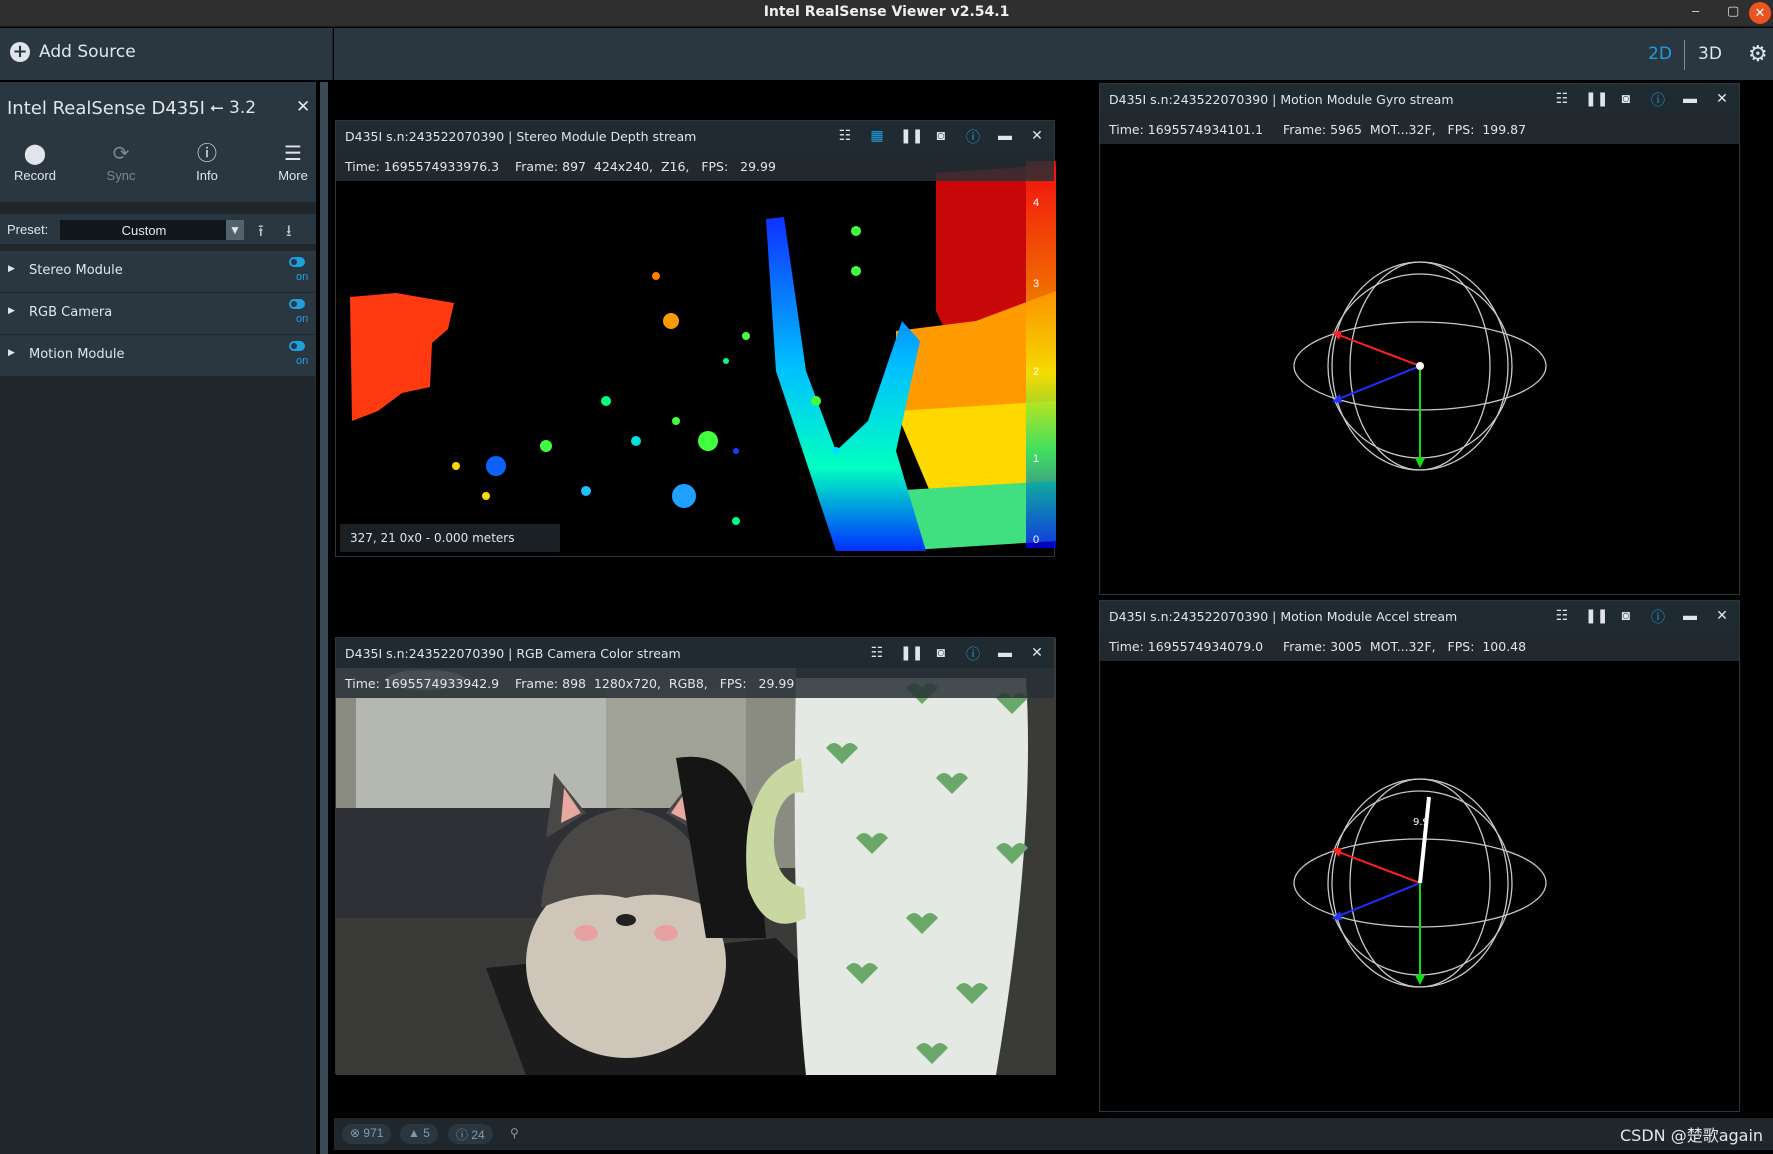 The image size is (1773, 1154). Describe the element at coordinates (235, 230) in the screenshot. I see `chevron-down-icon: ▼` at that location.